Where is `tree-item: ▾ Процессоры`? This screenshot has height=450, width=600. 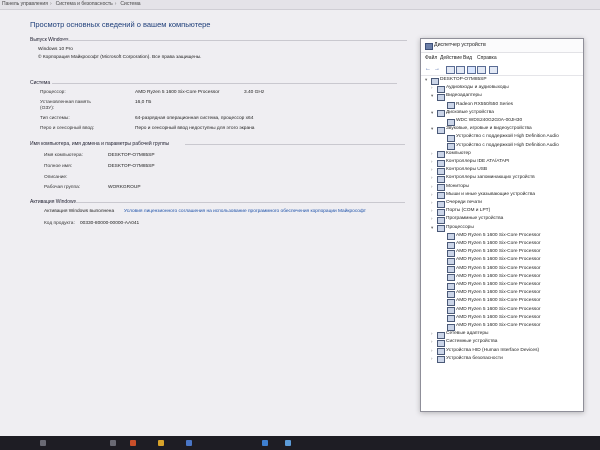 tree-item: ▾ Процессоры is located at coordinates (505, 228).